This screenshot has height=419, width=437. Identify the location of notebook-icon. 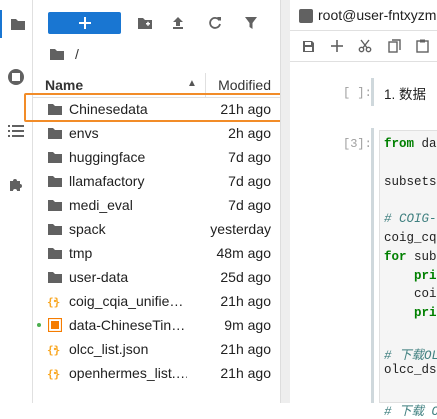
(55, 325).